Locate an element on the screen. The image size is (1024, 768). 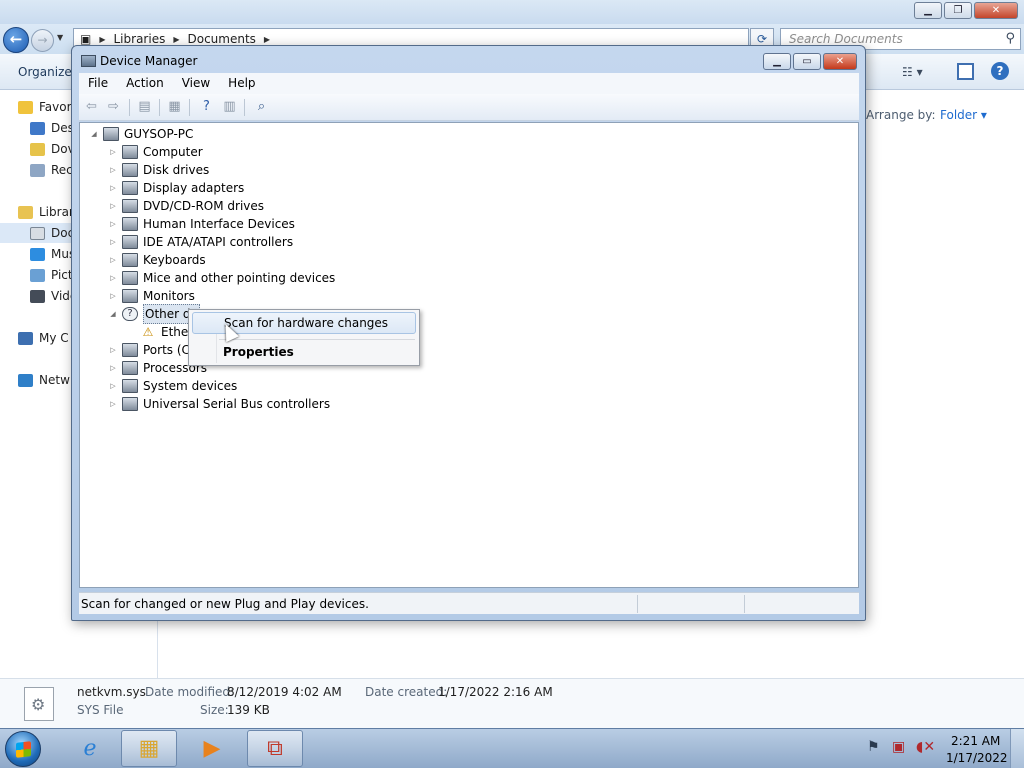
volume-muted-icon: ◖✕ is located at coordinates (925, 747).